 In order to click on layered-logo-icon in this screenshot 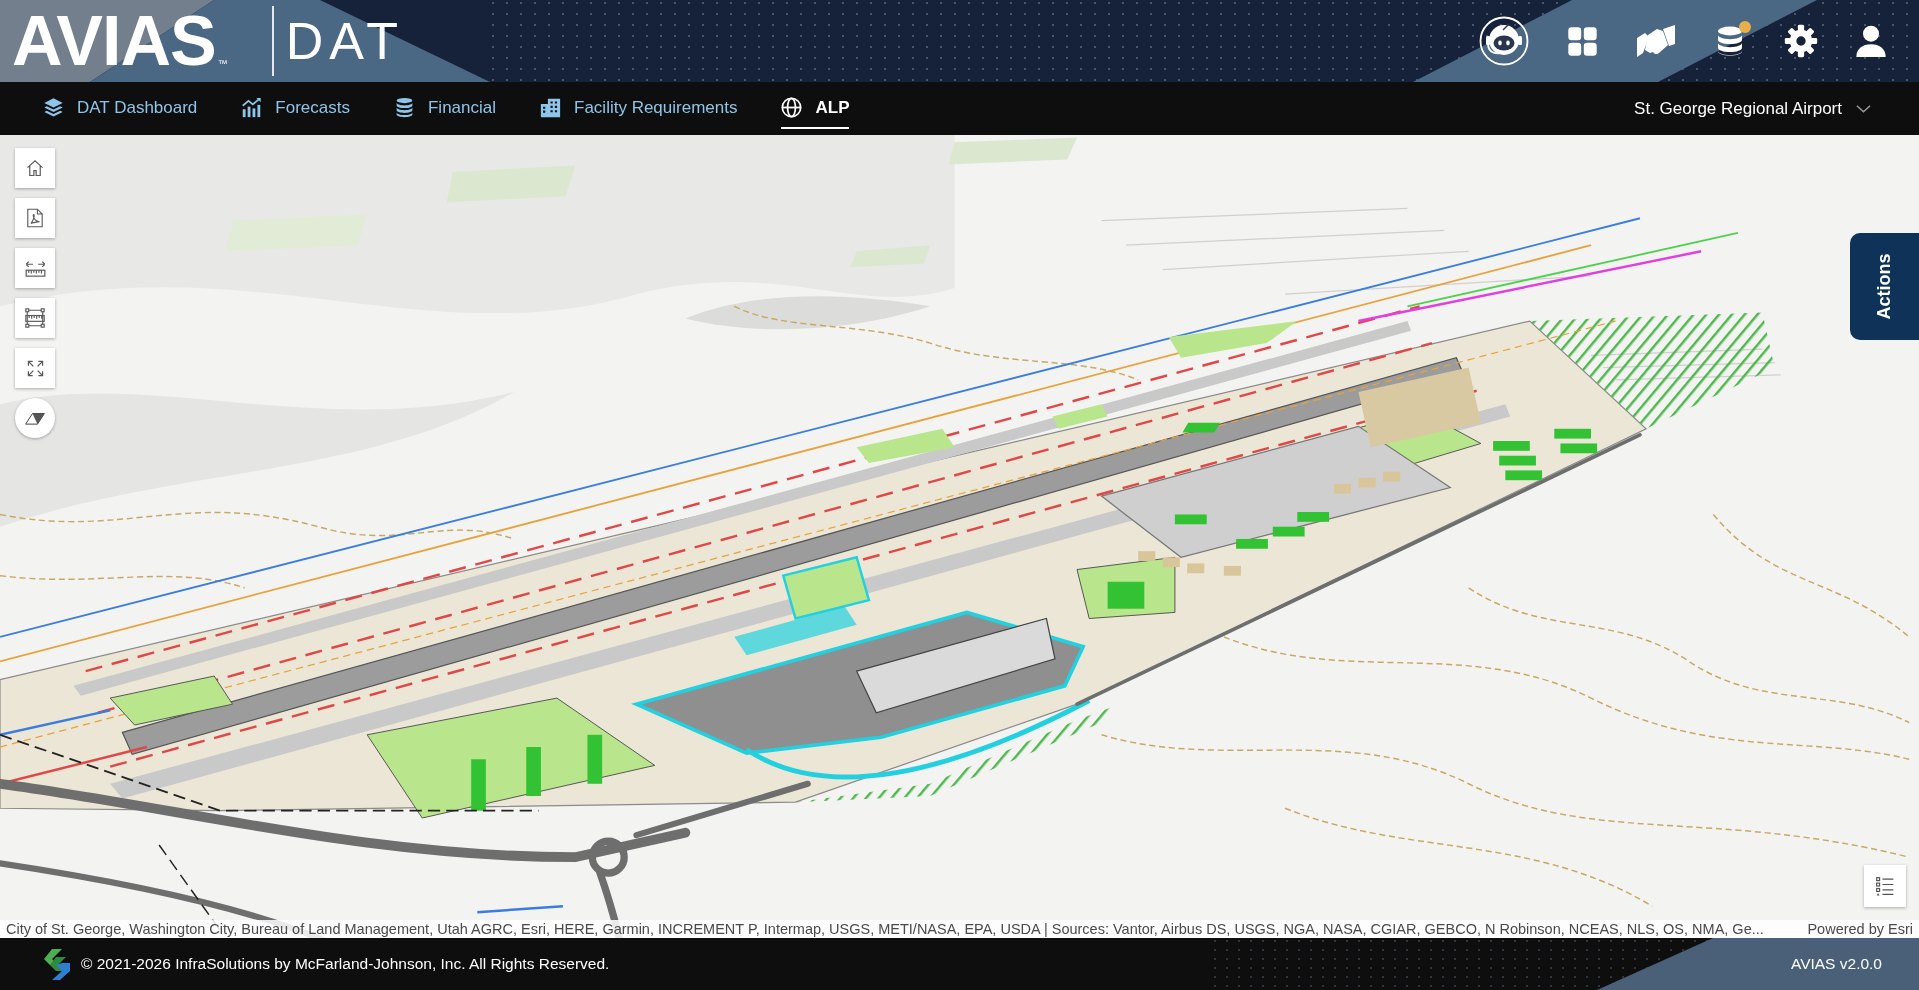, I will do `click(57, 964)`.